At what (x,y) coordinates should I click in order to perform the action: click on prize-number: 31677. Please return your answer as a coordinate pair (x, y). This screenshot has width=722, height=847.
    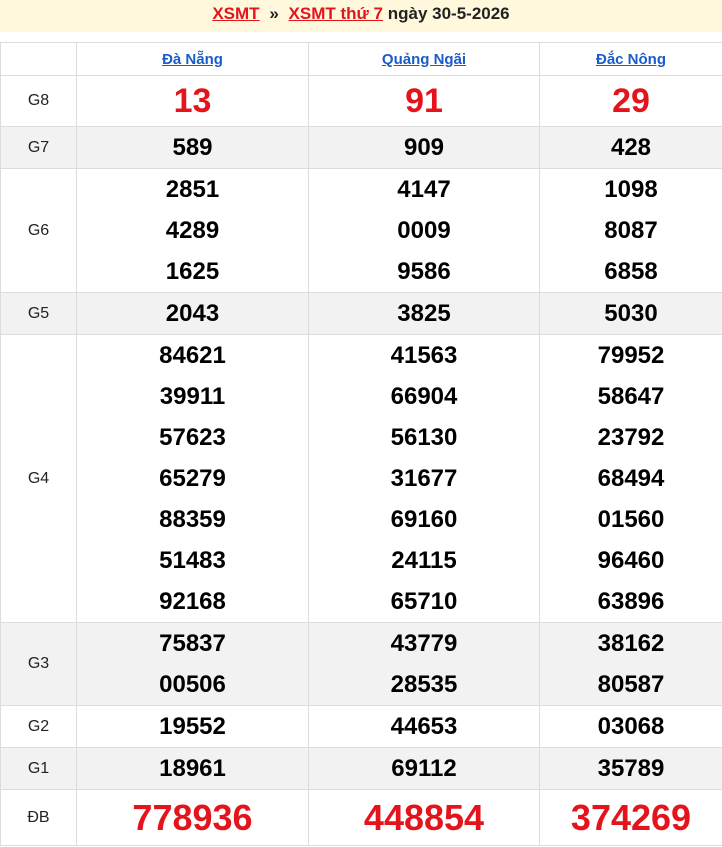
    Looking at the image, I should click on (424, 478).